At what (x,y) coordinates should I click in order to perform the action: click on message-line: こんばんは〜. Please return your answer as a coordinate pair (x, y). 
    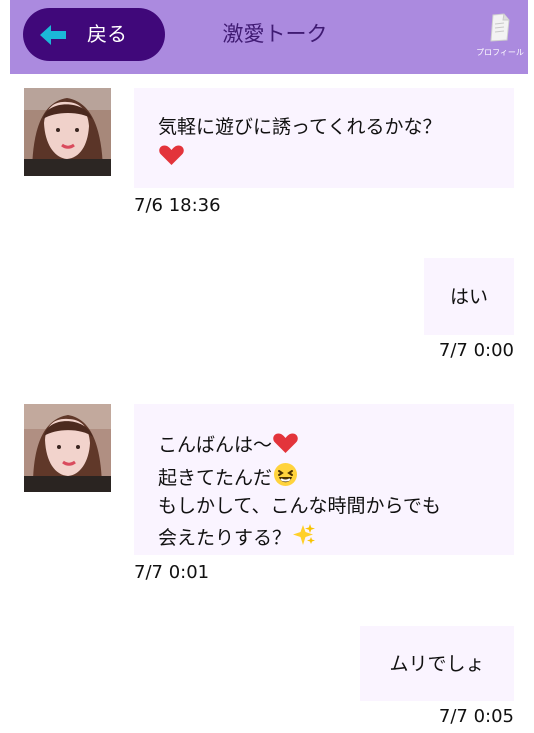
    Looking at the image, I should click on (215, 445).